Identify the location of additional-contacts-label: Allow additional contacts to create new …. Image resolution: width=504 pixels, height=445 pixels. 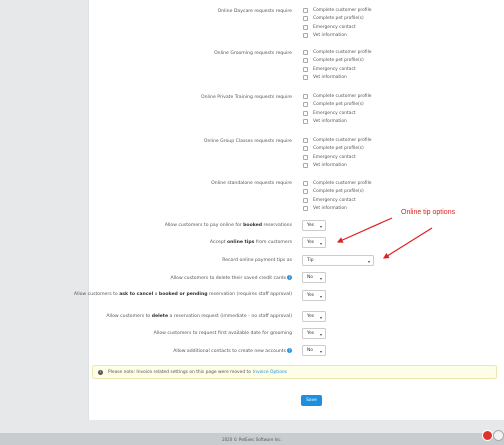
(232, 351).